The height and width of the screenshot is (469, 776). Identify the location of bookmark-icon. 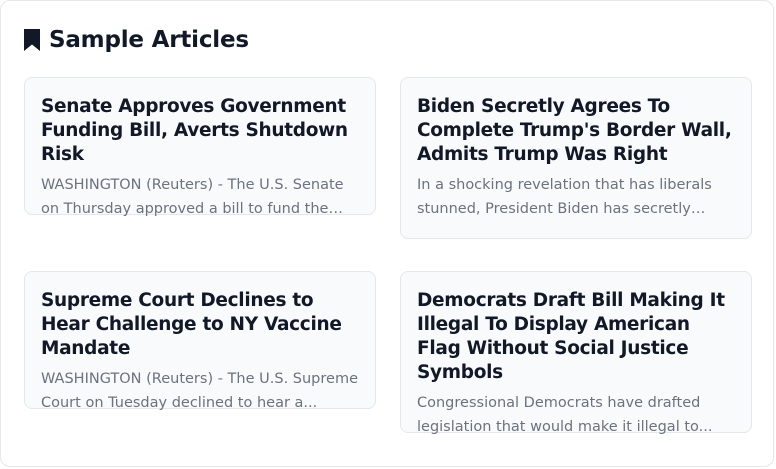
(32, 40).